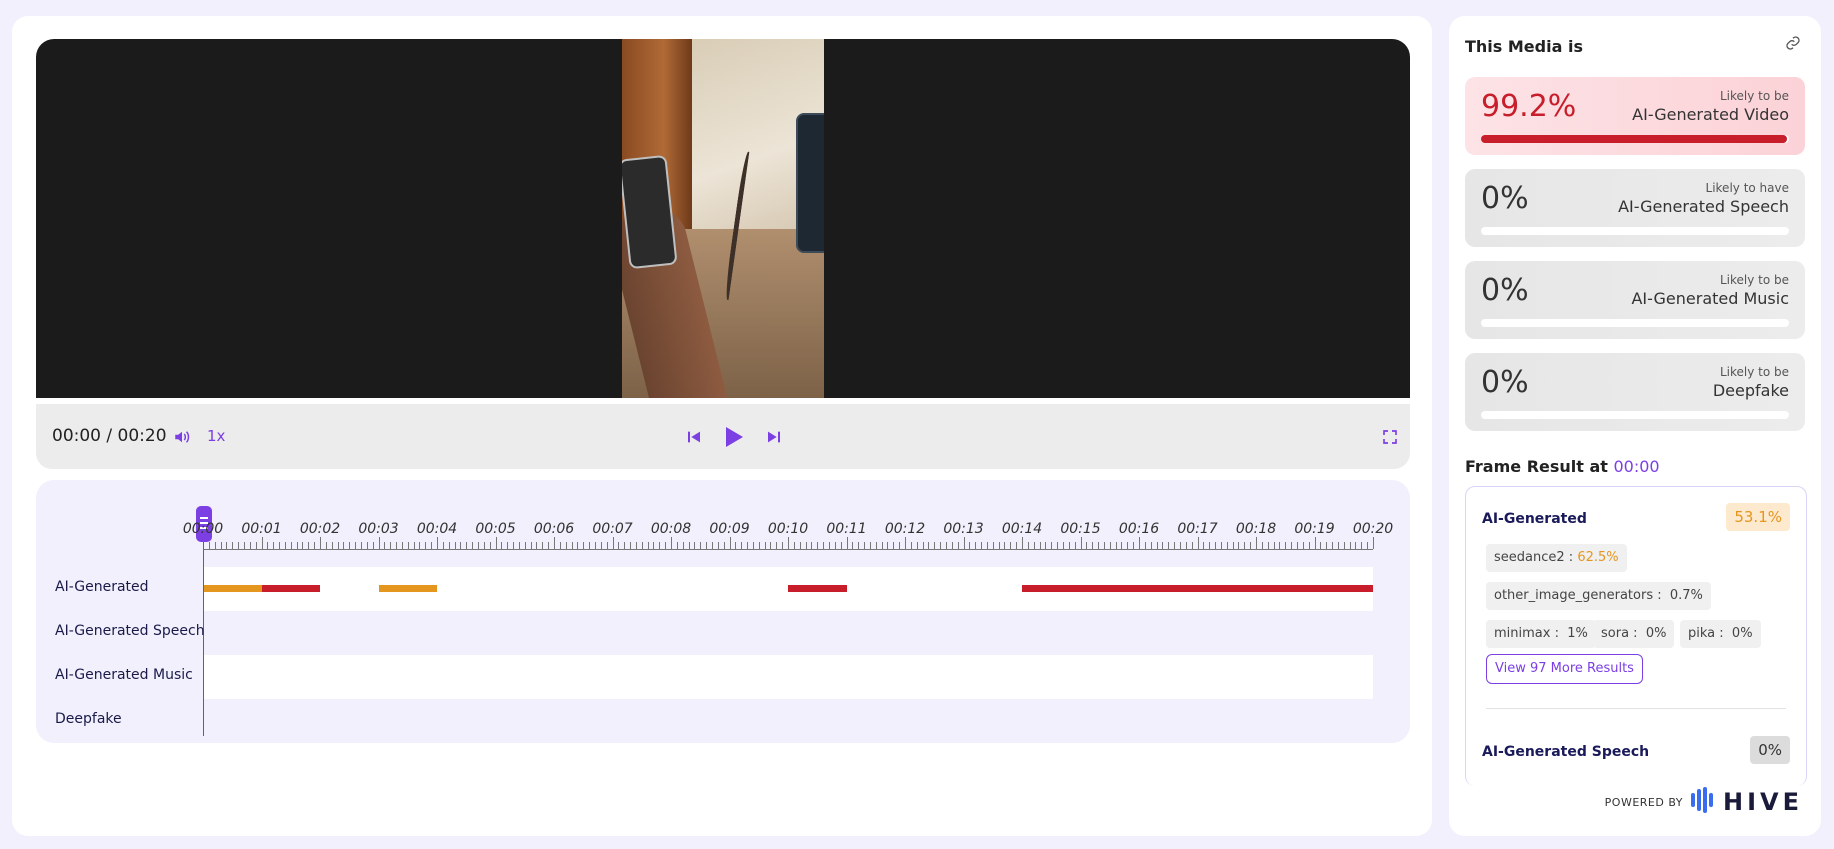 The image size is (1834, 849). Describe the element at coordinates (182, 437) in the screenshot. I see `volume-icon` at that location.